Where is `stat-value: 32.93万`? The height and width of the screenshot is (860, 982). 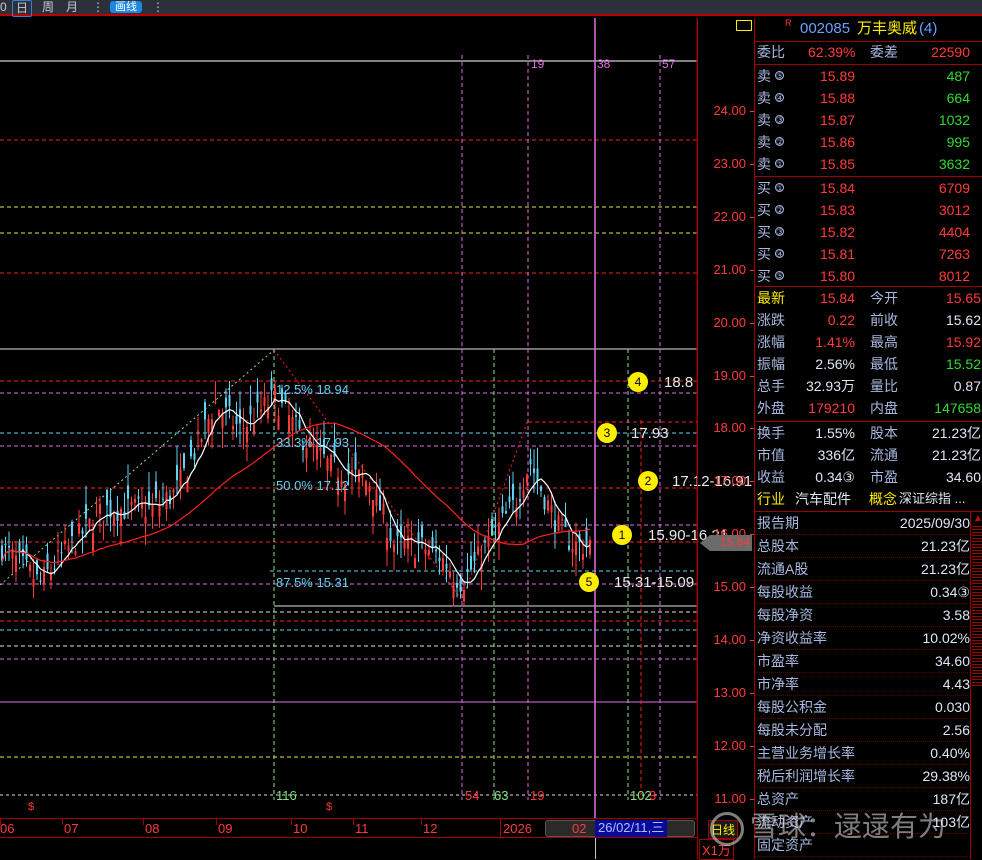 stat-value: 32.93万 is located at coordinates (830, 386).